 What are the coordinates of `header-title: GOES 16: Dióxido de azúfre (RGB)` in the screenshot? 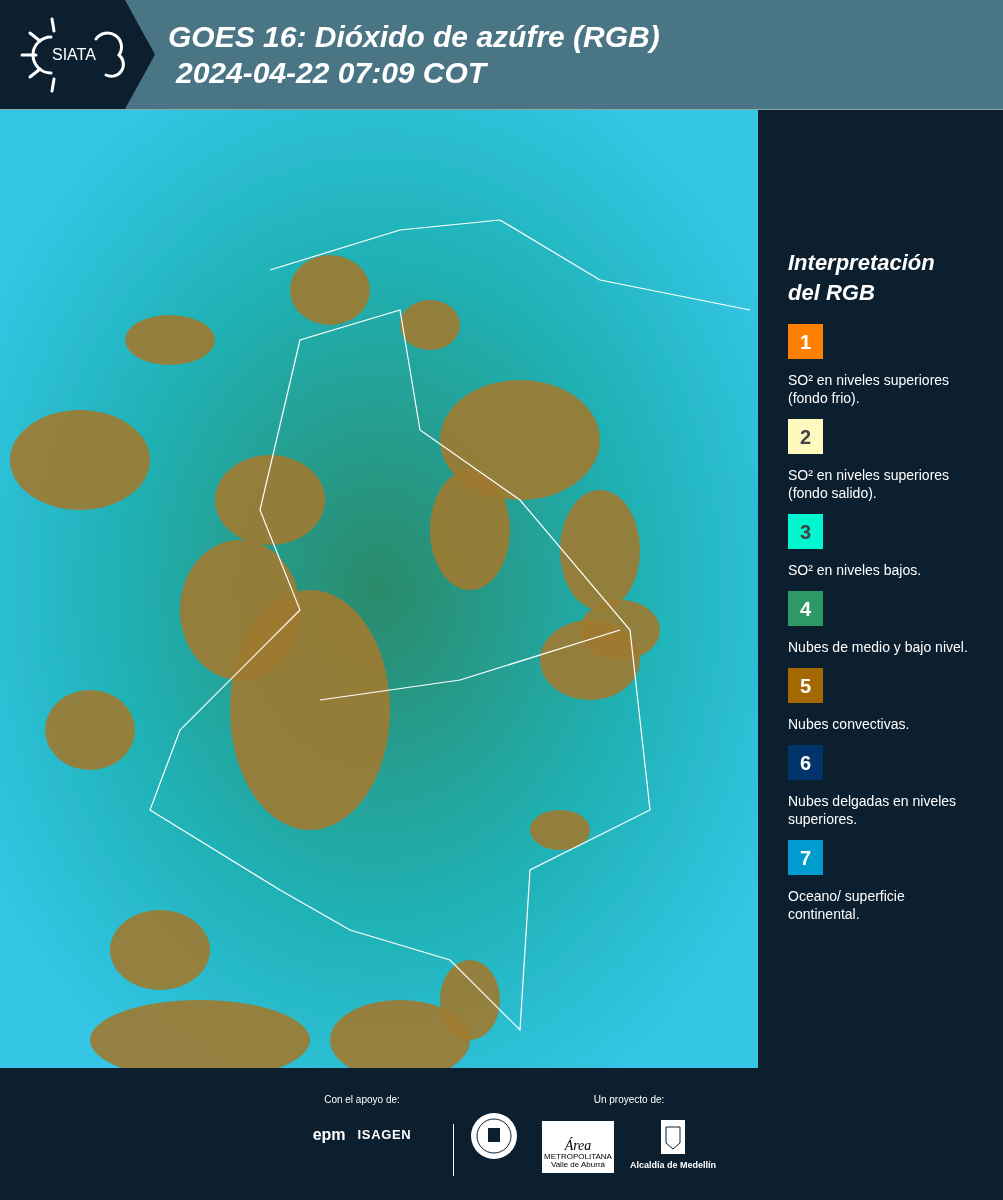 It's located at (414, 36).